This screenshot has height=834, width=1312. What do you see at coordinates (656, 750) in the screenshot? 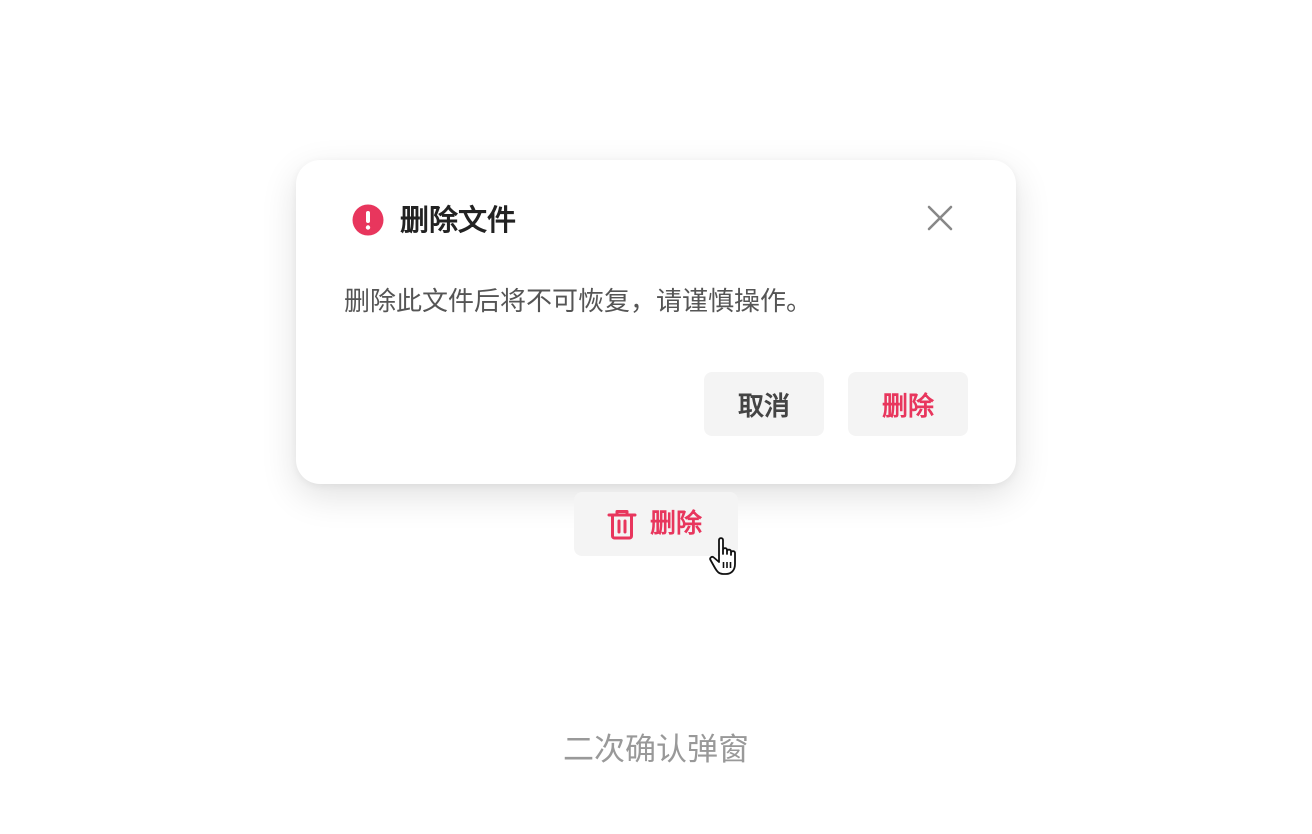
I see `caption: 二次确认弹窗` at bounding box center [656, 750].